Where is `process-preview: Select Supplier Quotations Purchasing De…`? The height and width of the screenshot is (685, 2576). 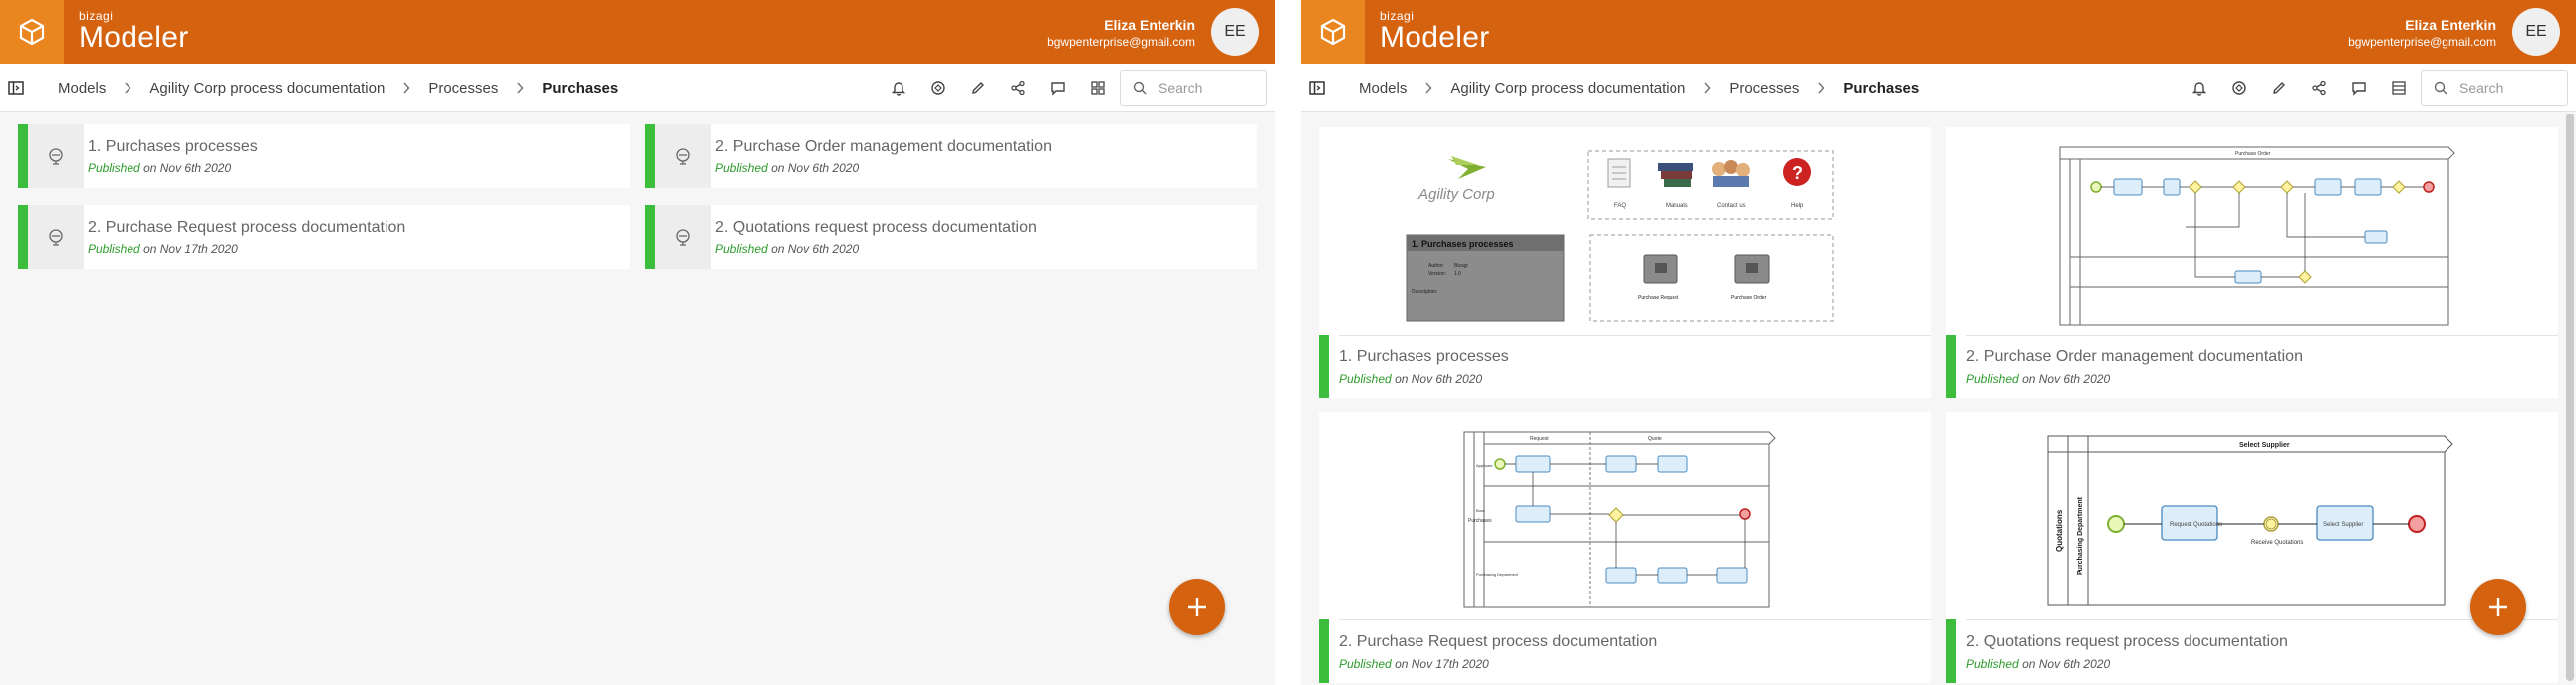
process-preview: Select Supplier Quotations Purchasing De… is located at coordinates (2252, 515).